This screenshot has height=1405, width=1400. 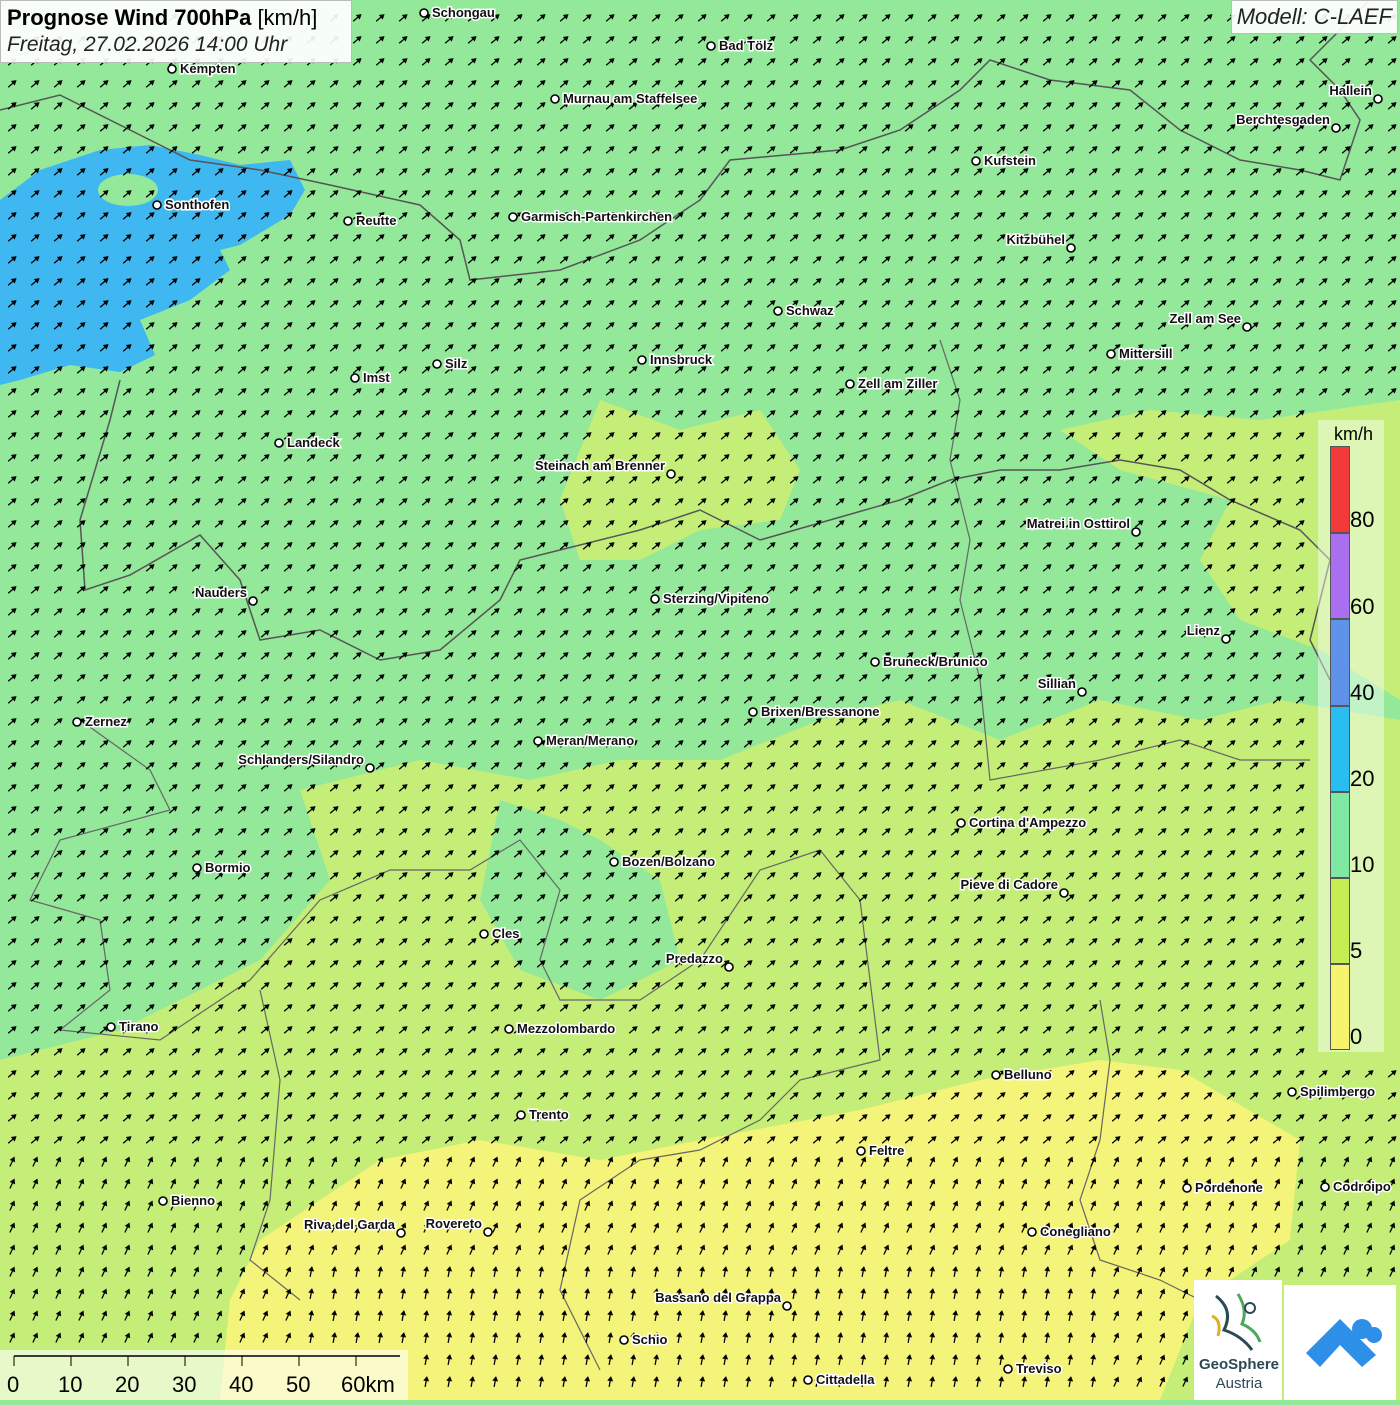 I want to click on city-label: Schongau, so click(x=463, y=12).